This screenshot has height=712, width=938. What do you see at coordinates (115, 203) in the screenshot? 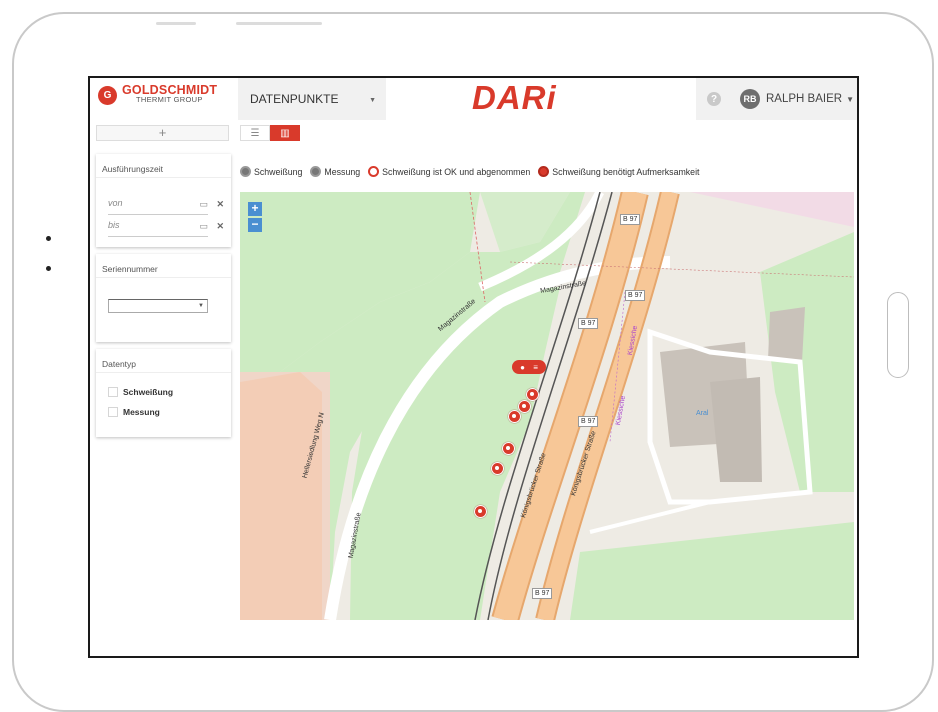
I see `date-from-placeholder: von` at bounding box center [115, 203].